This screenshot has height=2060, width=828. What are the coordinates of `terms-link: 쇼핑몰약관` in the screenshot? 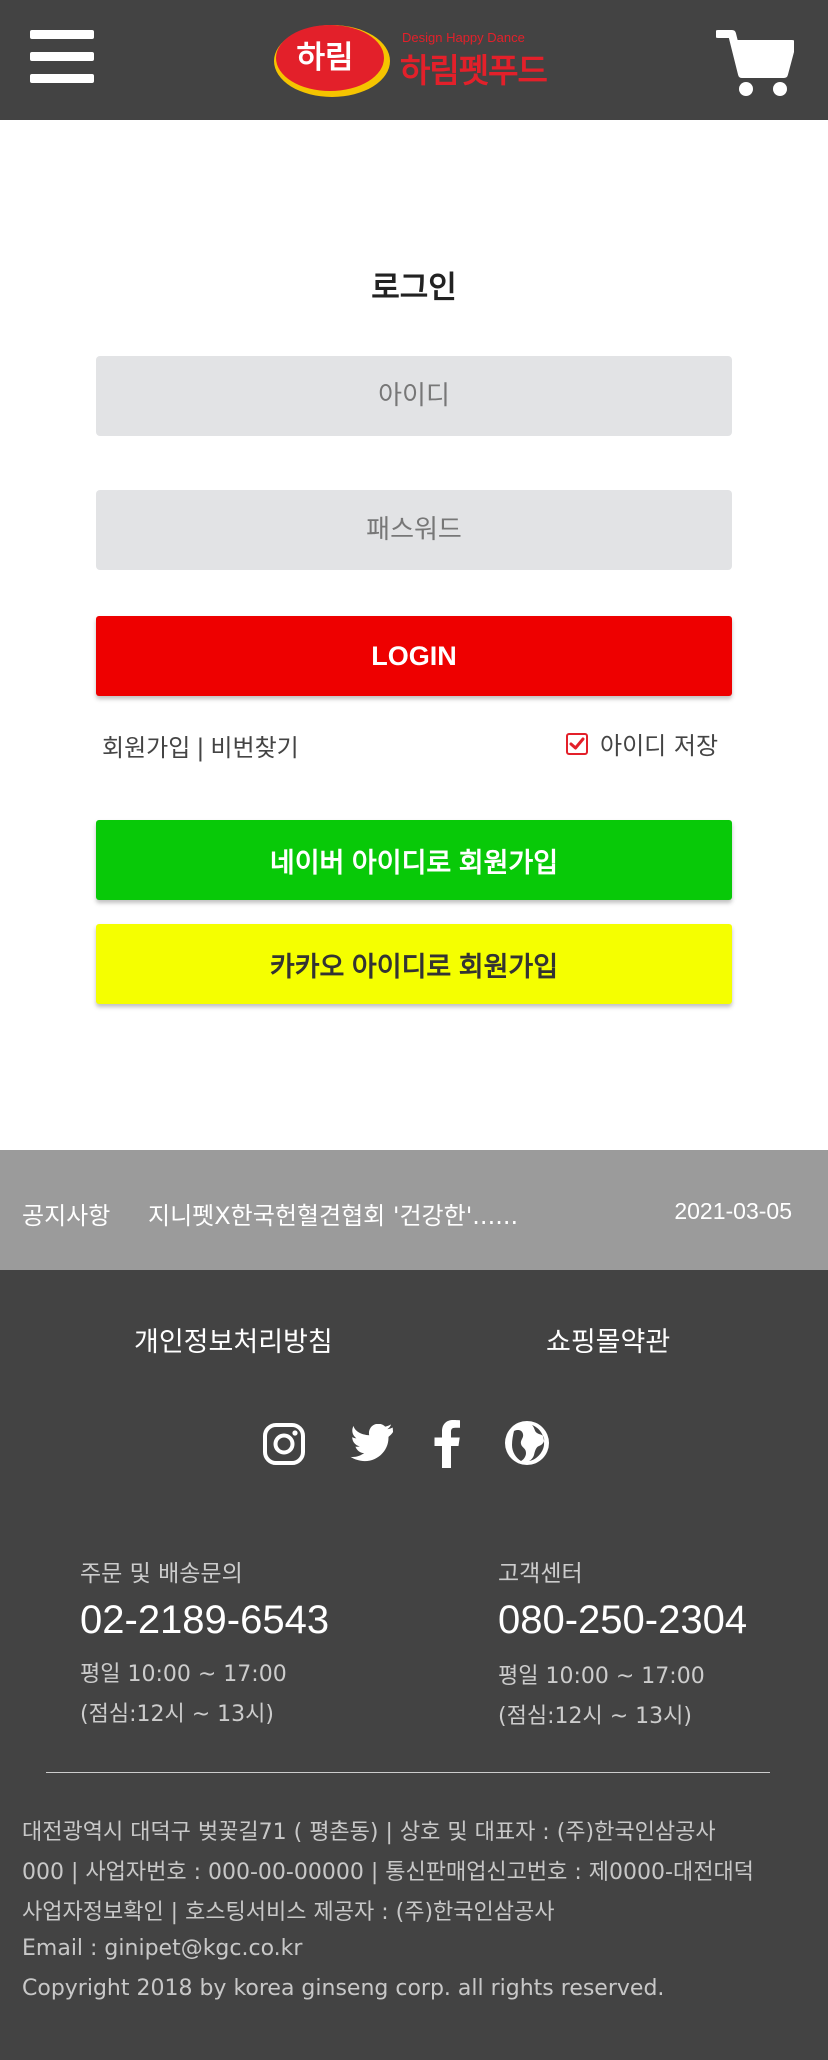 It's located at (608, 1339).